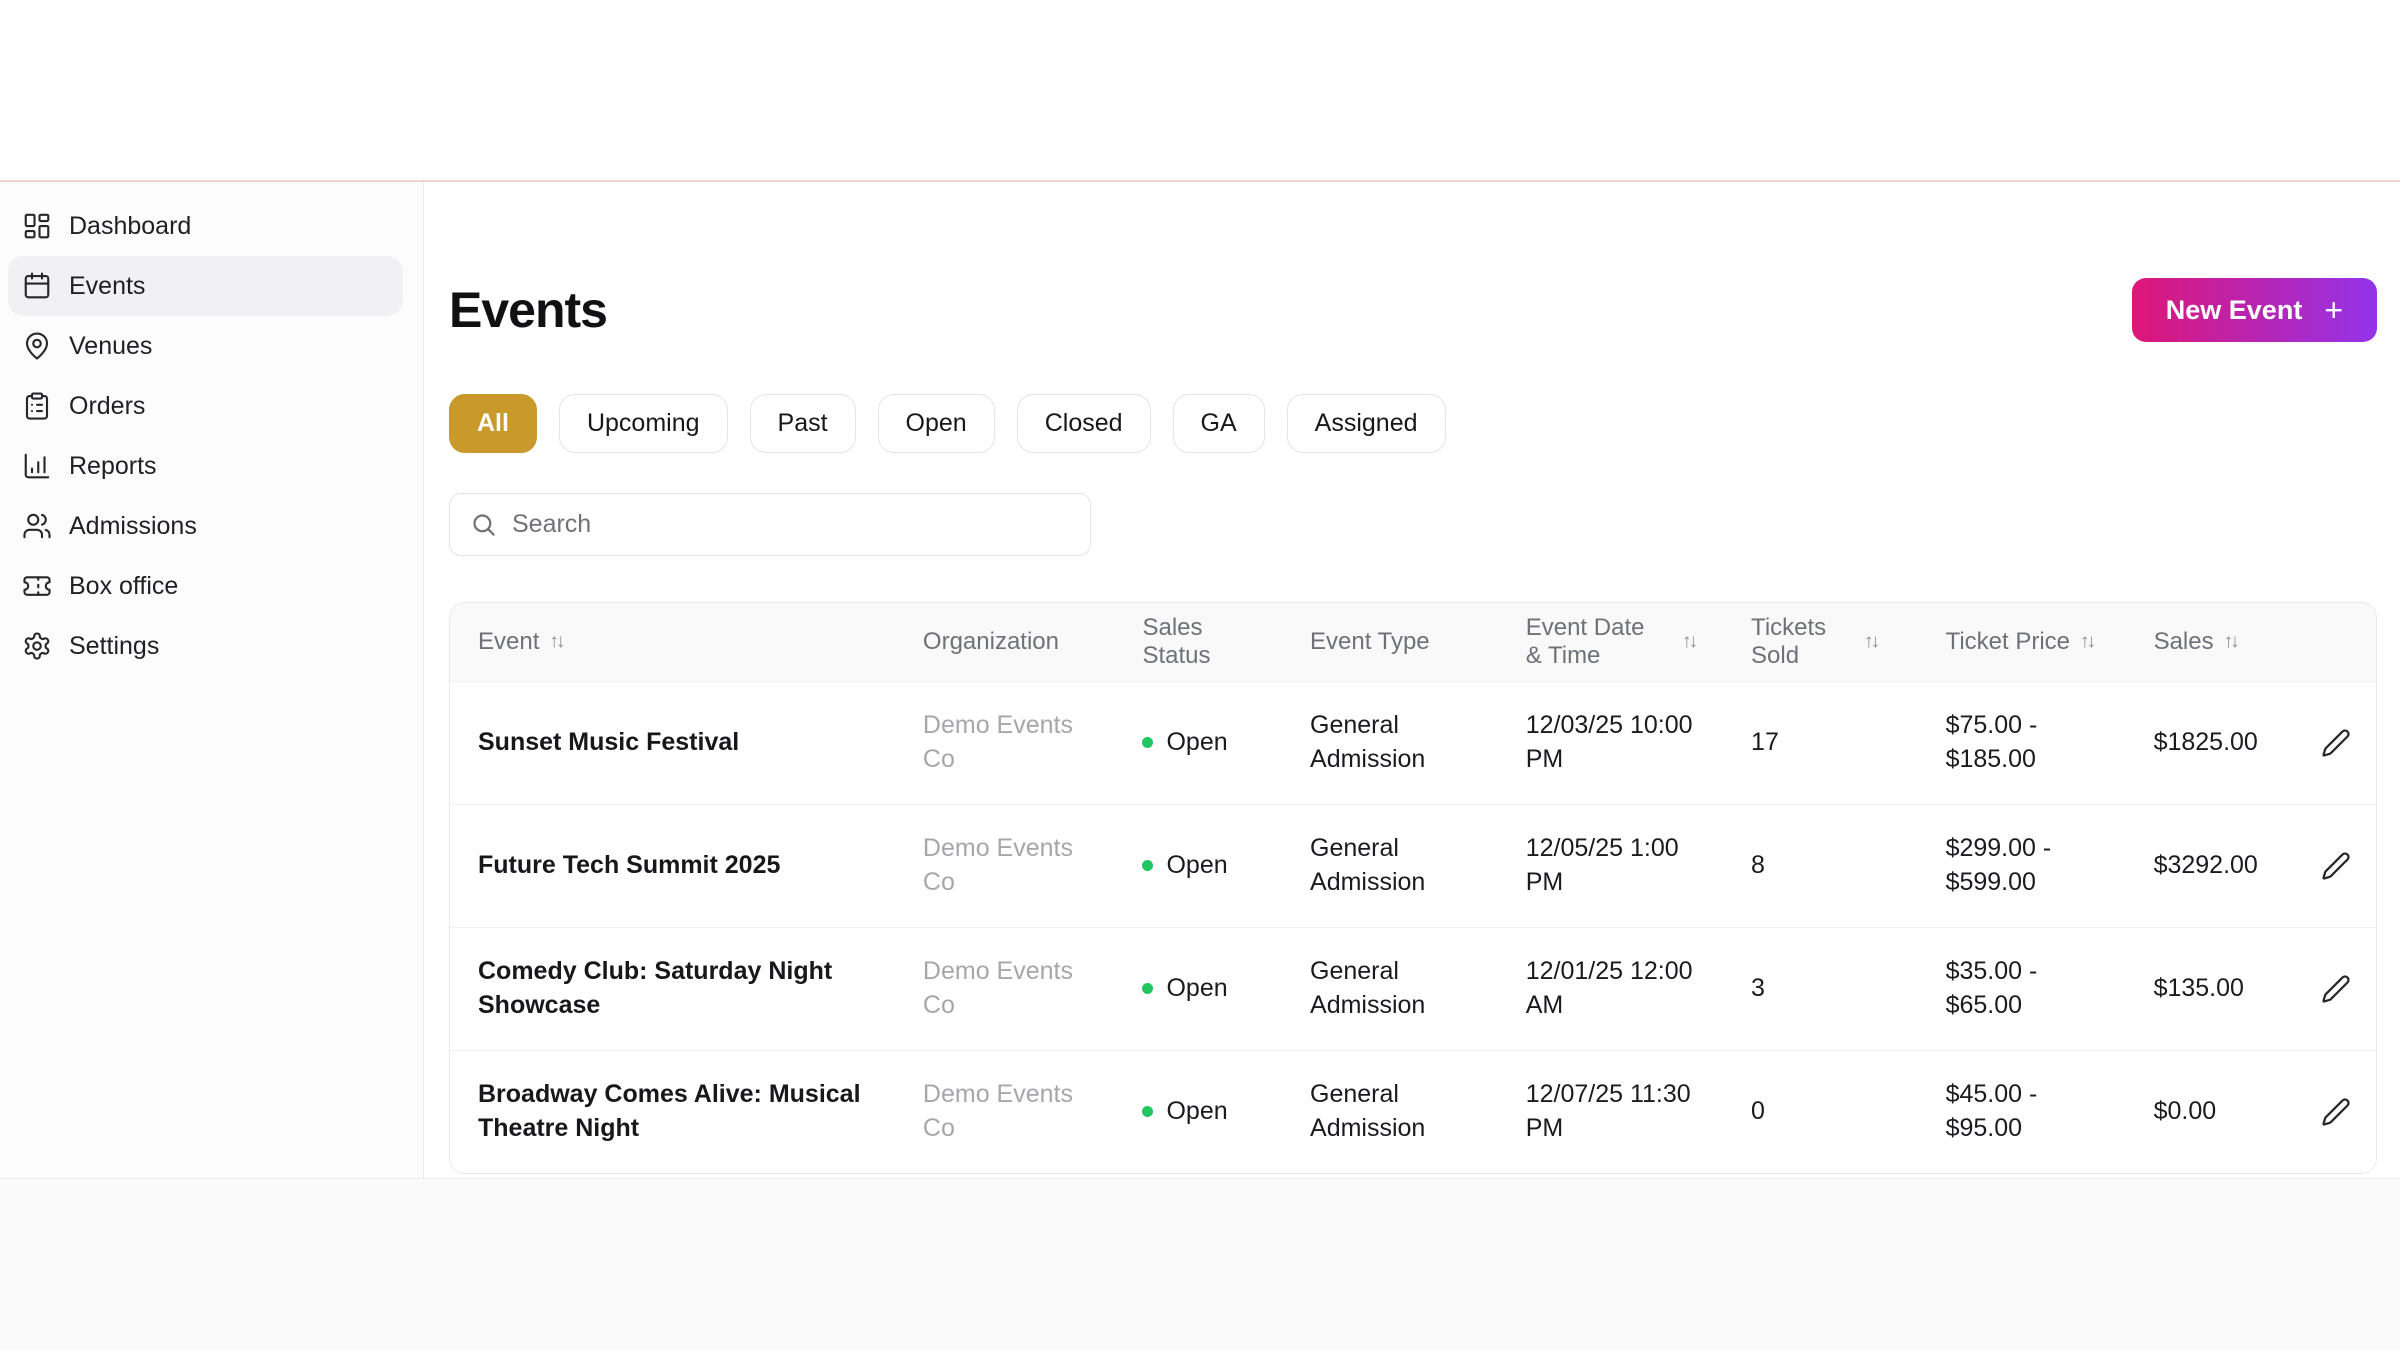 This screenshot has height=1350, width=2400. Describe the element at coordinates (1758, 864) in the screenshot. I see `event-tickets-sold: 8` at that location.